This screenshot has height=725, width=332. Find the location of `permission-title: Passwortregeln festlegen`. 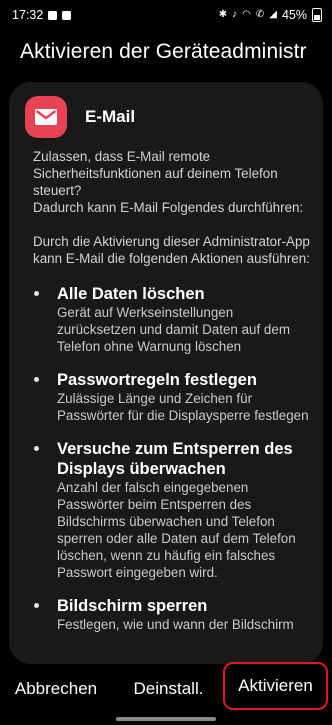

permission-title: Passwortregeln festlegen is located at coordinates (157, 380).